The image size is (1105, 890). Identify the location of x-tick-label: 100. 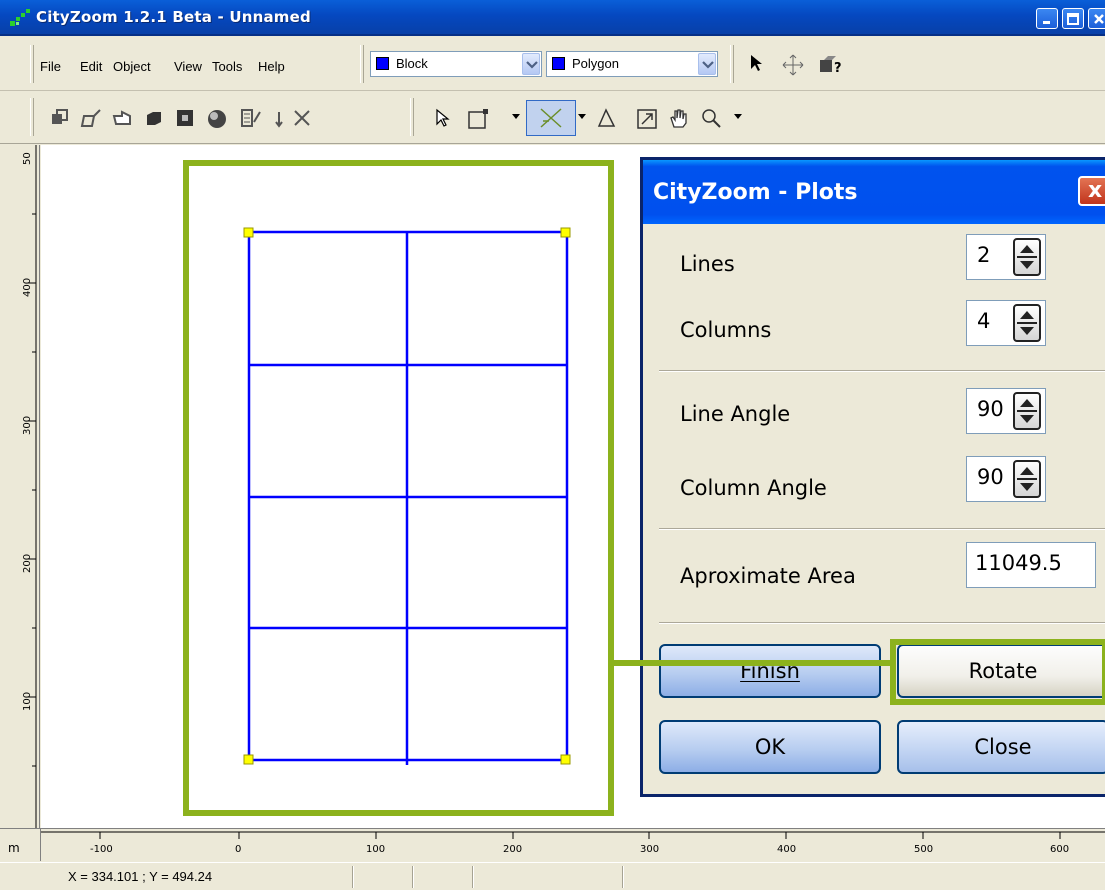
(376, 849).